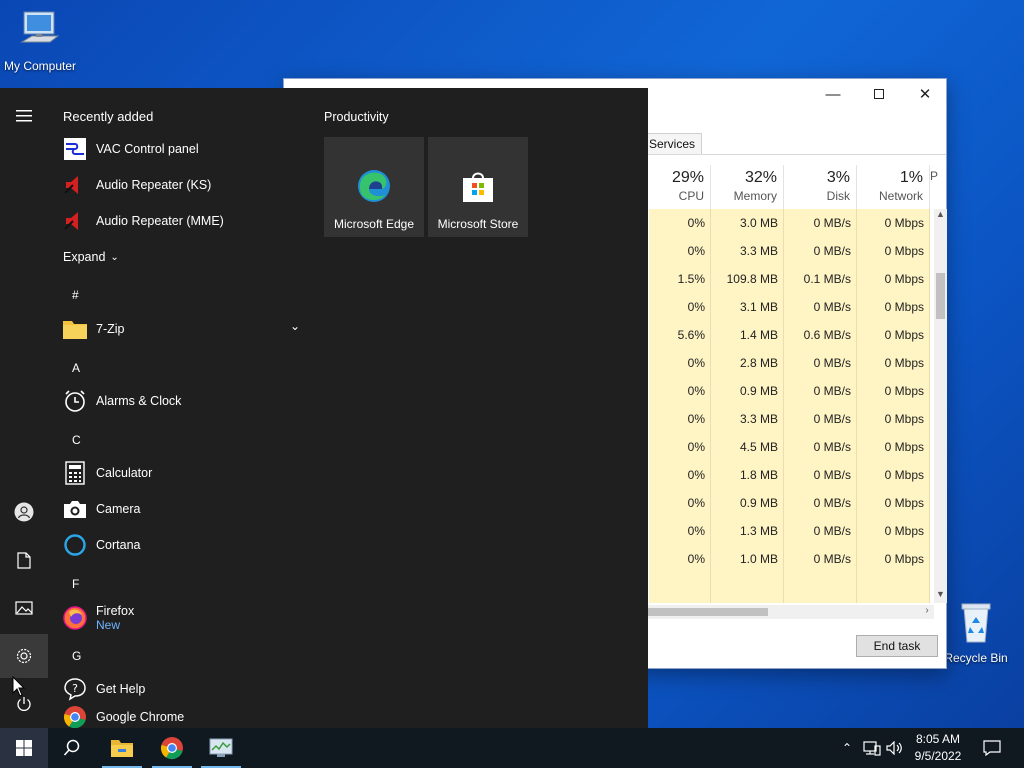 The height and width of the screenshot is (768, 1024). I want to click on tile-microsoft-edge: Microsoft Edge, so click(374, 187).